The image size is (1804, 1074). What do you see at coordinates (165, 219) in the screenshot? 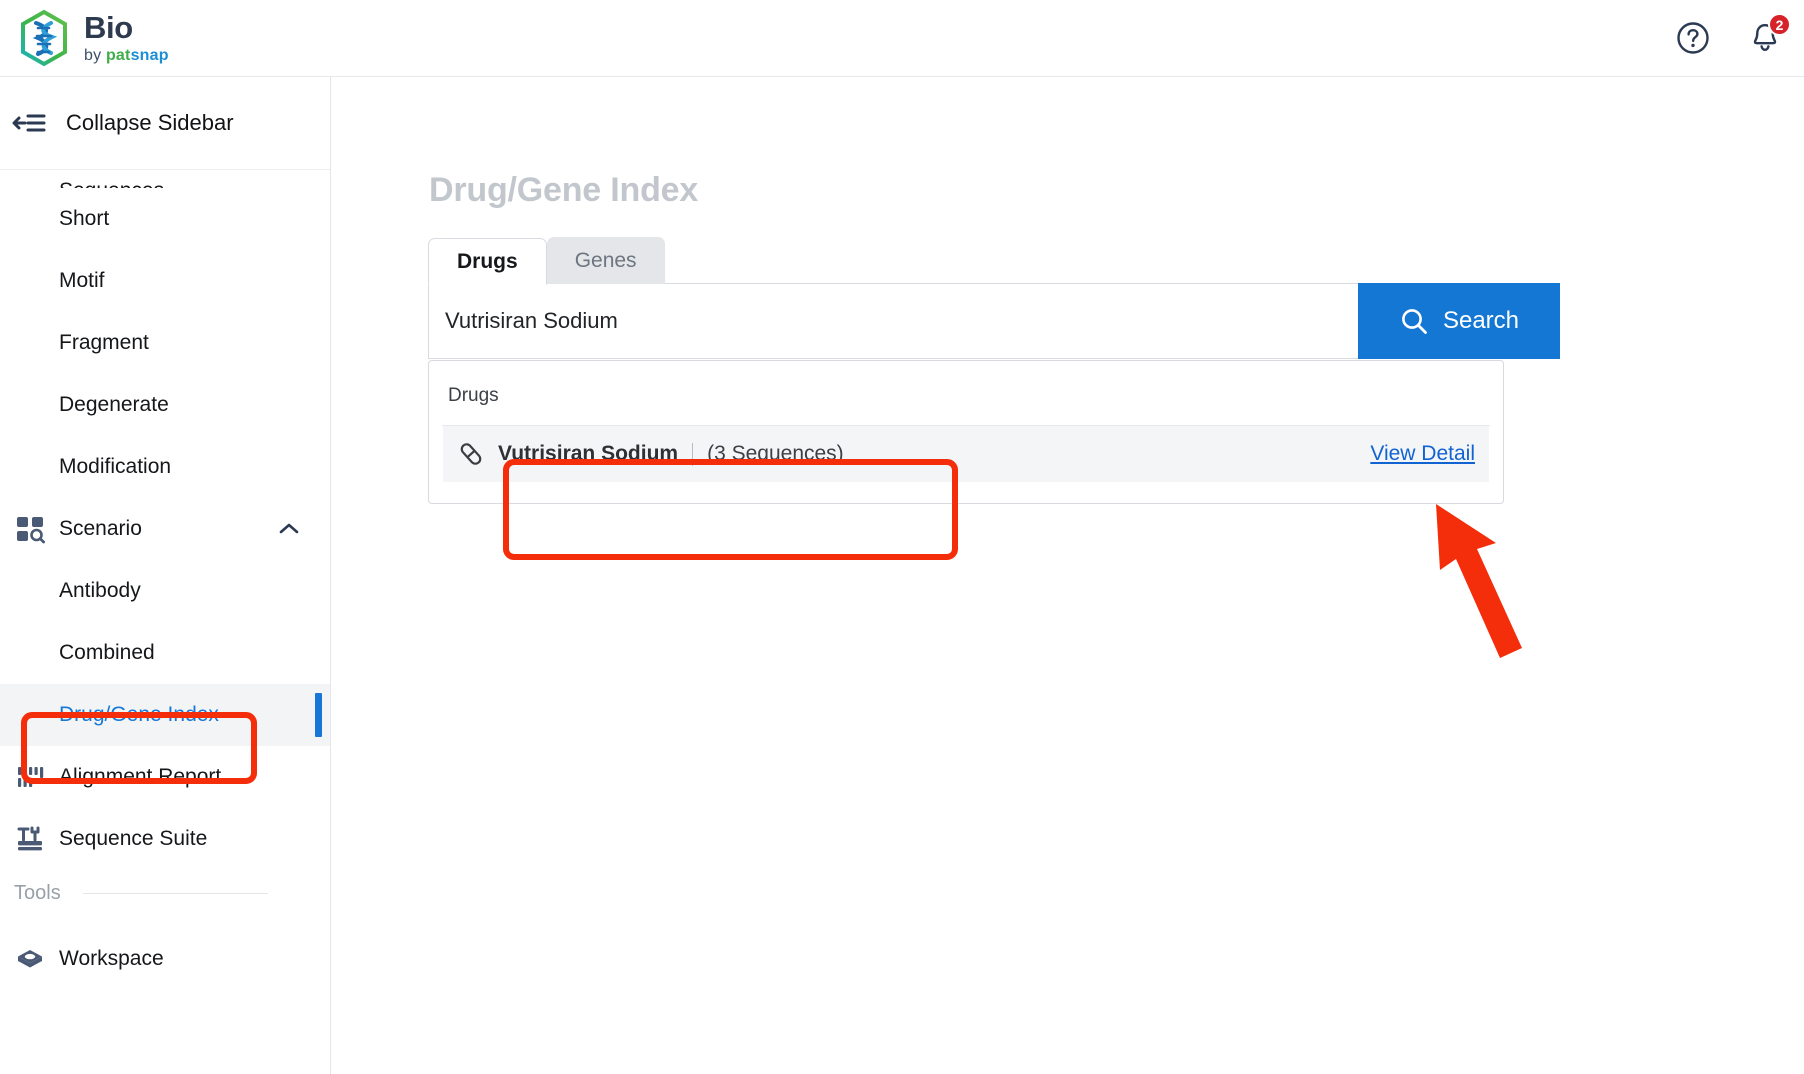
I see `sidebar-item-short: Short` at bounding box center [165, 219].